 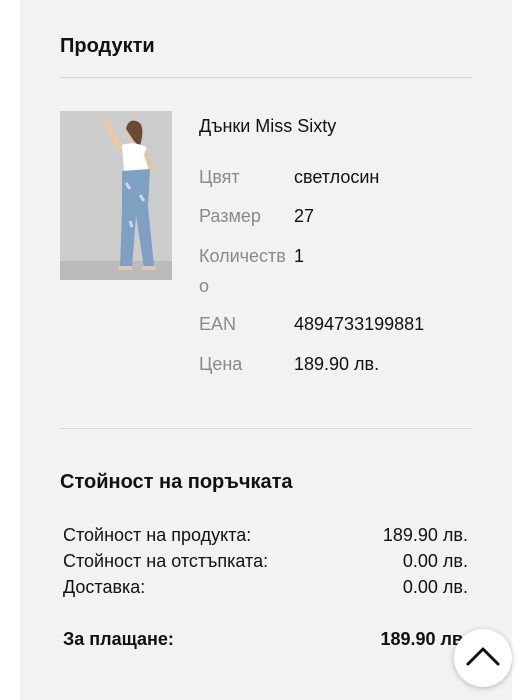 I want to click on quantity-label-line1: Количеств, so click(x=242, y=256).